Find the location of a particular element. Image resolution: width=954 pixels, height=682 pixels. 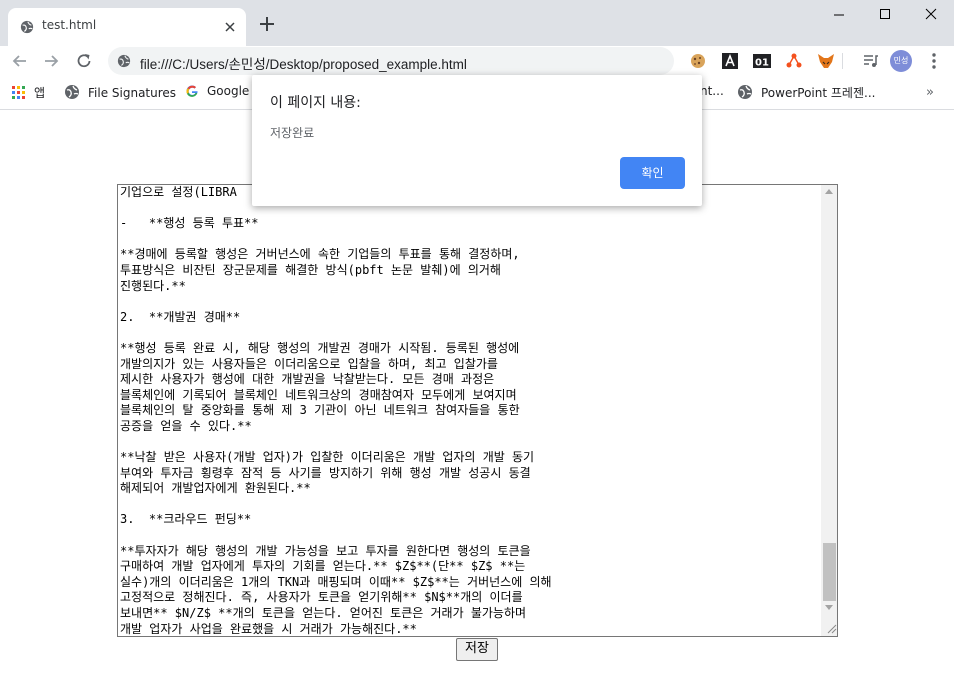

scroll-up-arrow-icon is located at coordinates (829, 191).